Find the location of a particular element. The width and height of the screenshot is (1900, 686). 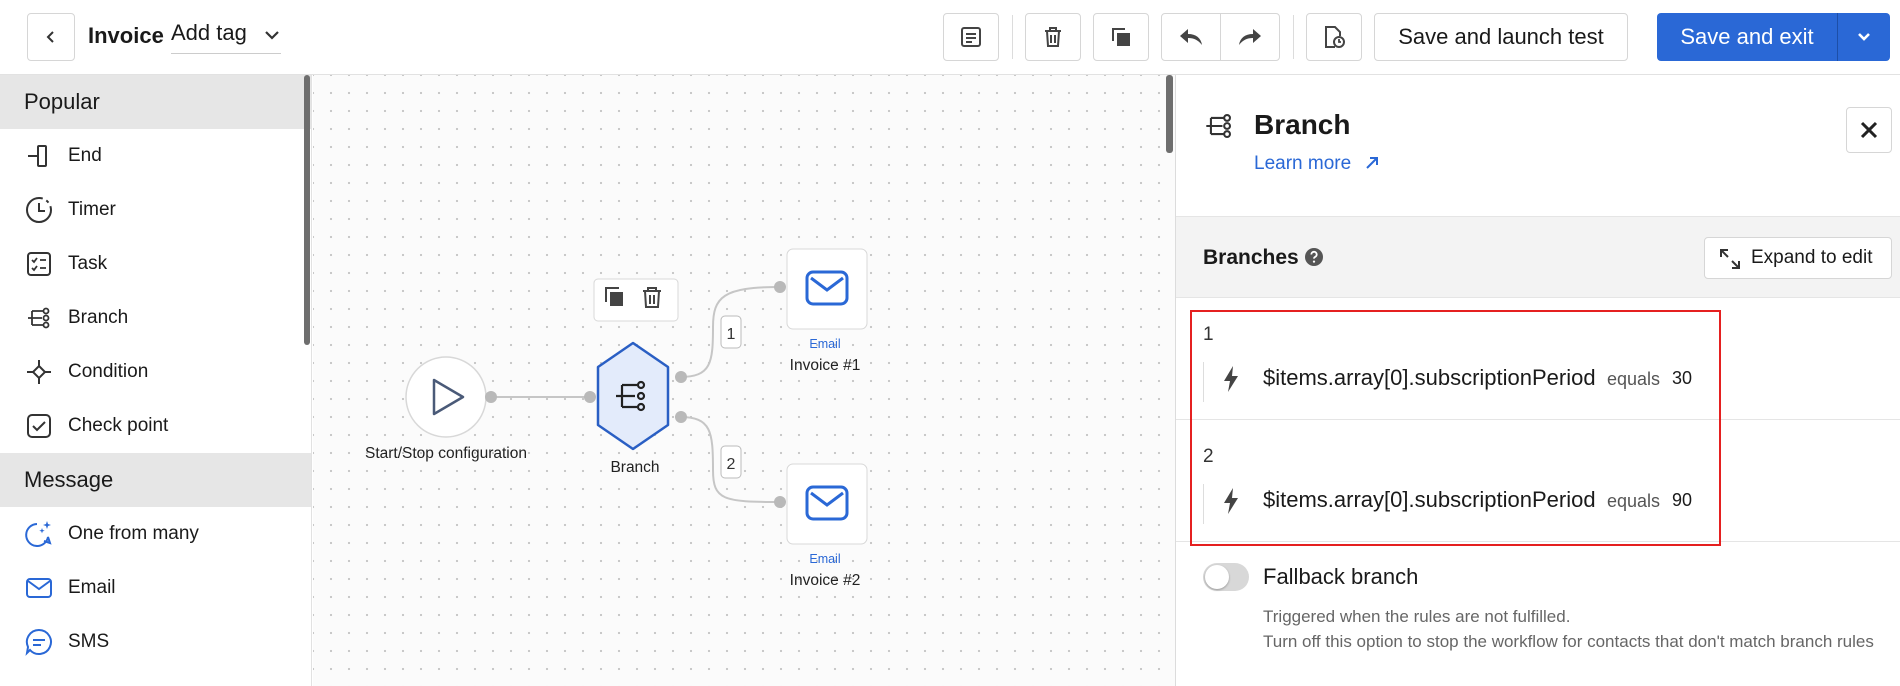

add-tag-dropdown: Add tag is located at coordinates (226, 37).